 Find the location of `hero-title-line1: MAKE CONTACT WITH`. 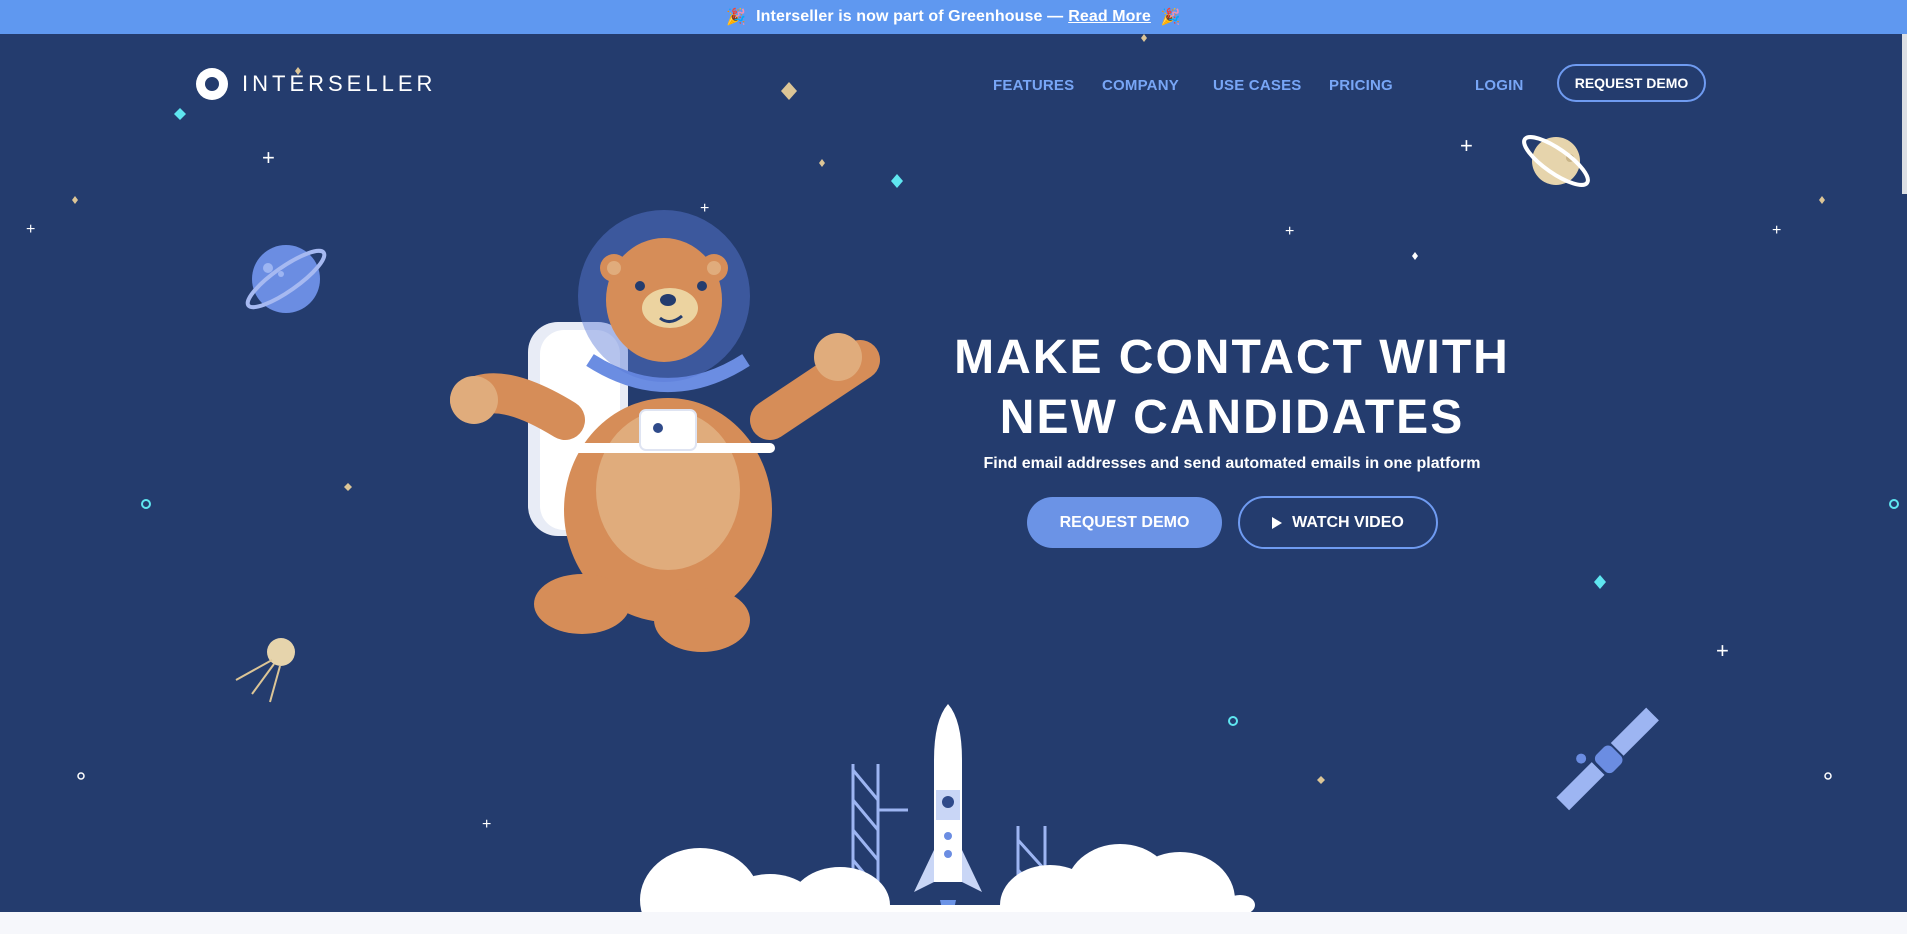

hero-title-line1: MAKE CONTACT WITH is located at coordinates (1232, 357).